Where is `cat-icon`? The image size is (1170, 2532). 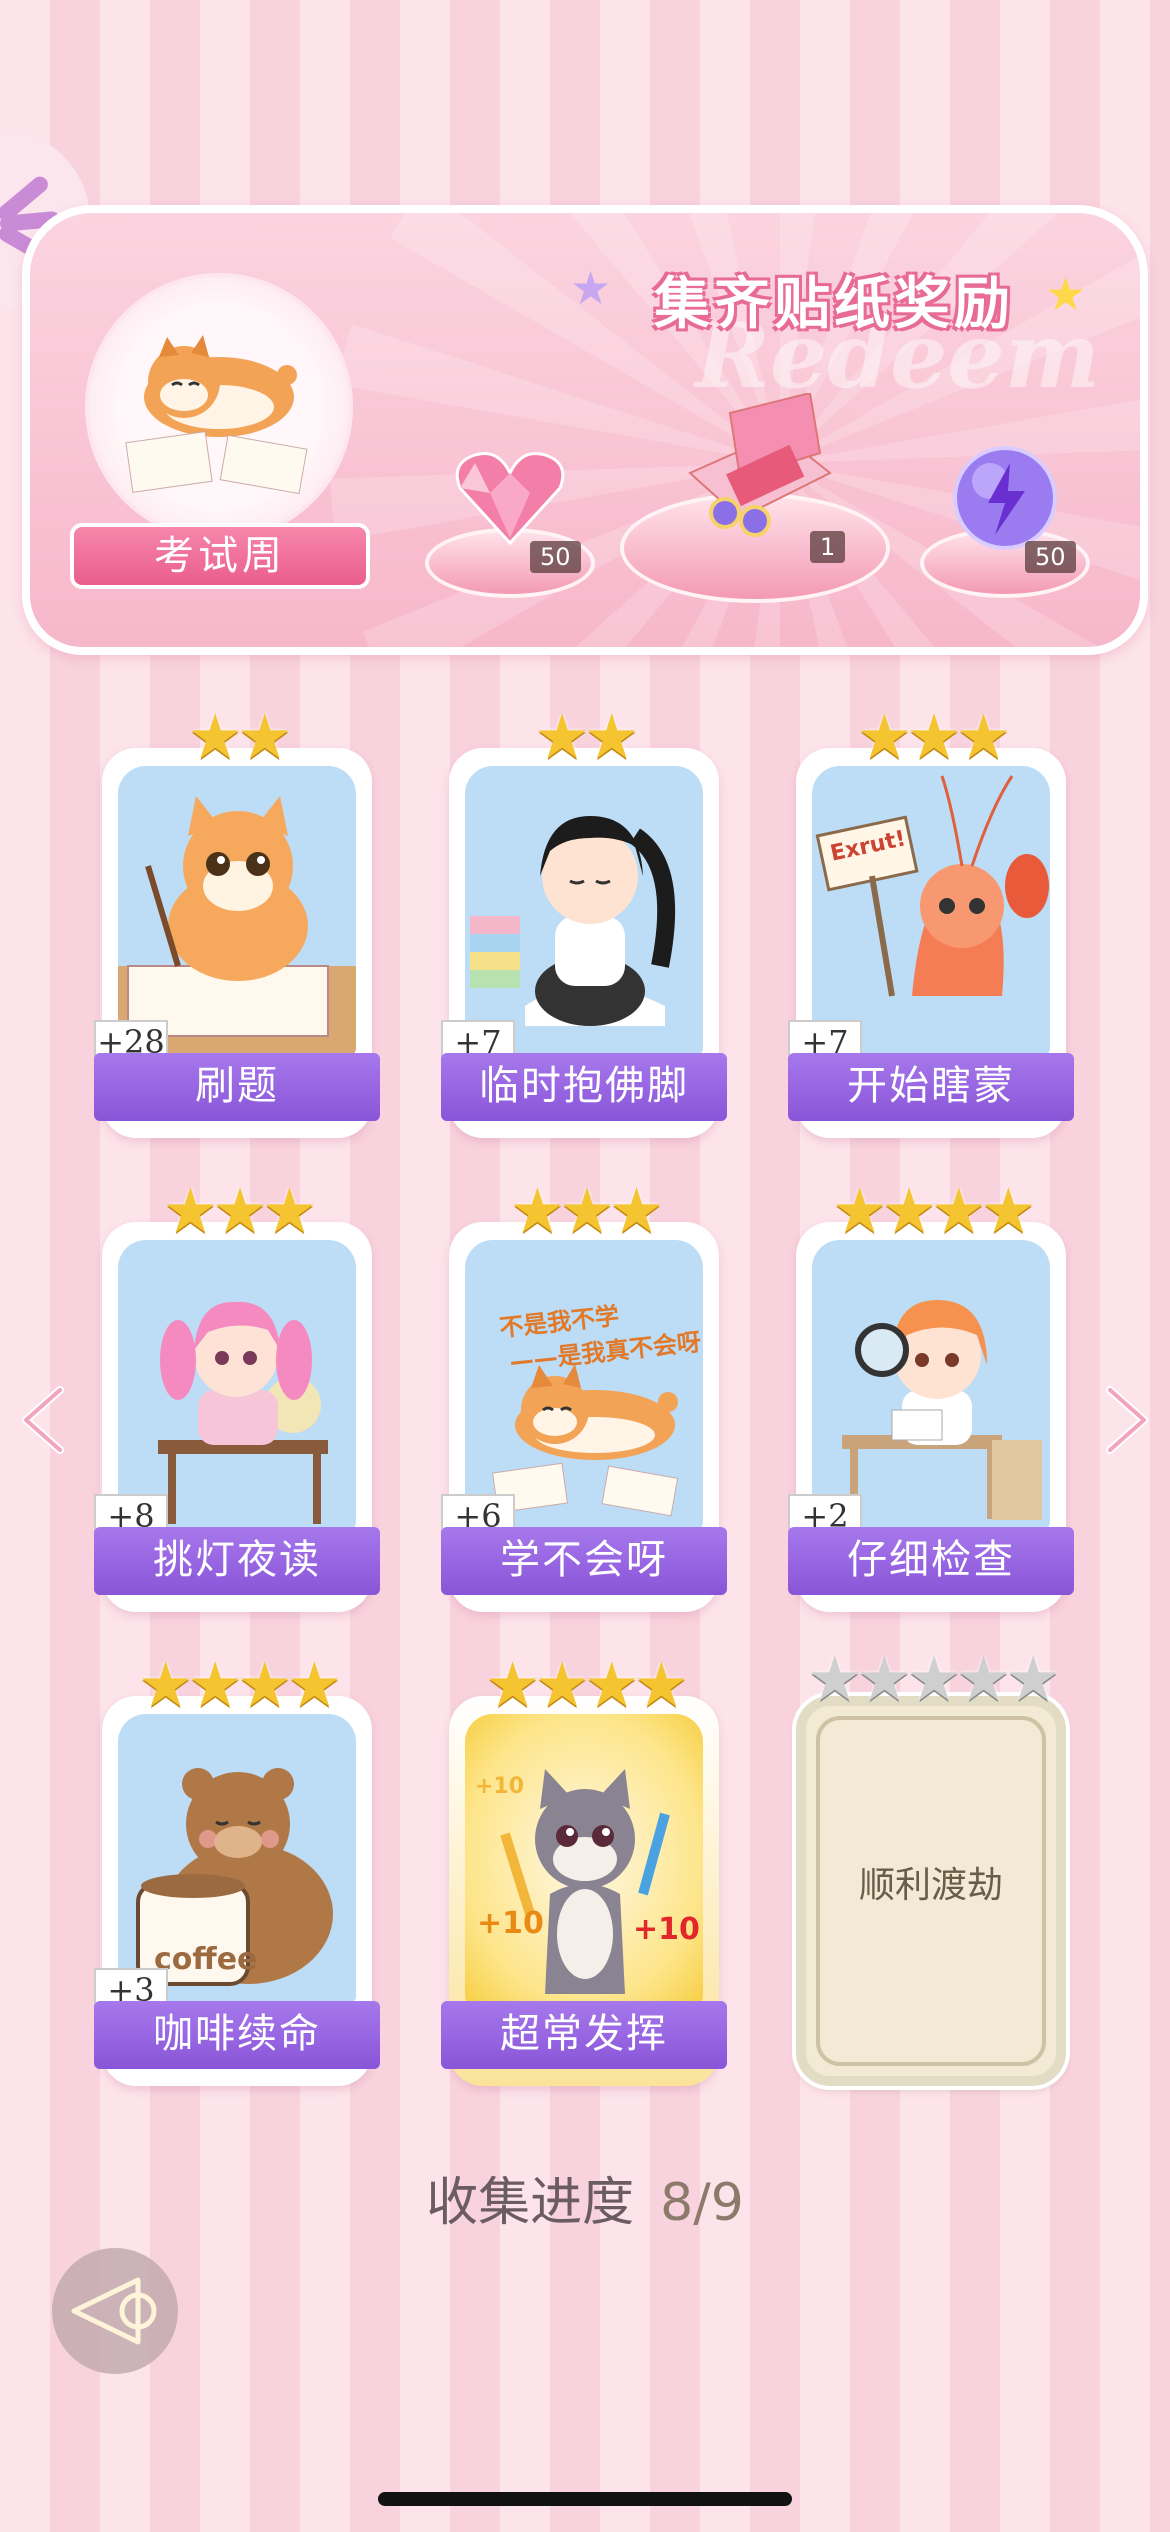
cat-icon is located at coordinates (237, 926).